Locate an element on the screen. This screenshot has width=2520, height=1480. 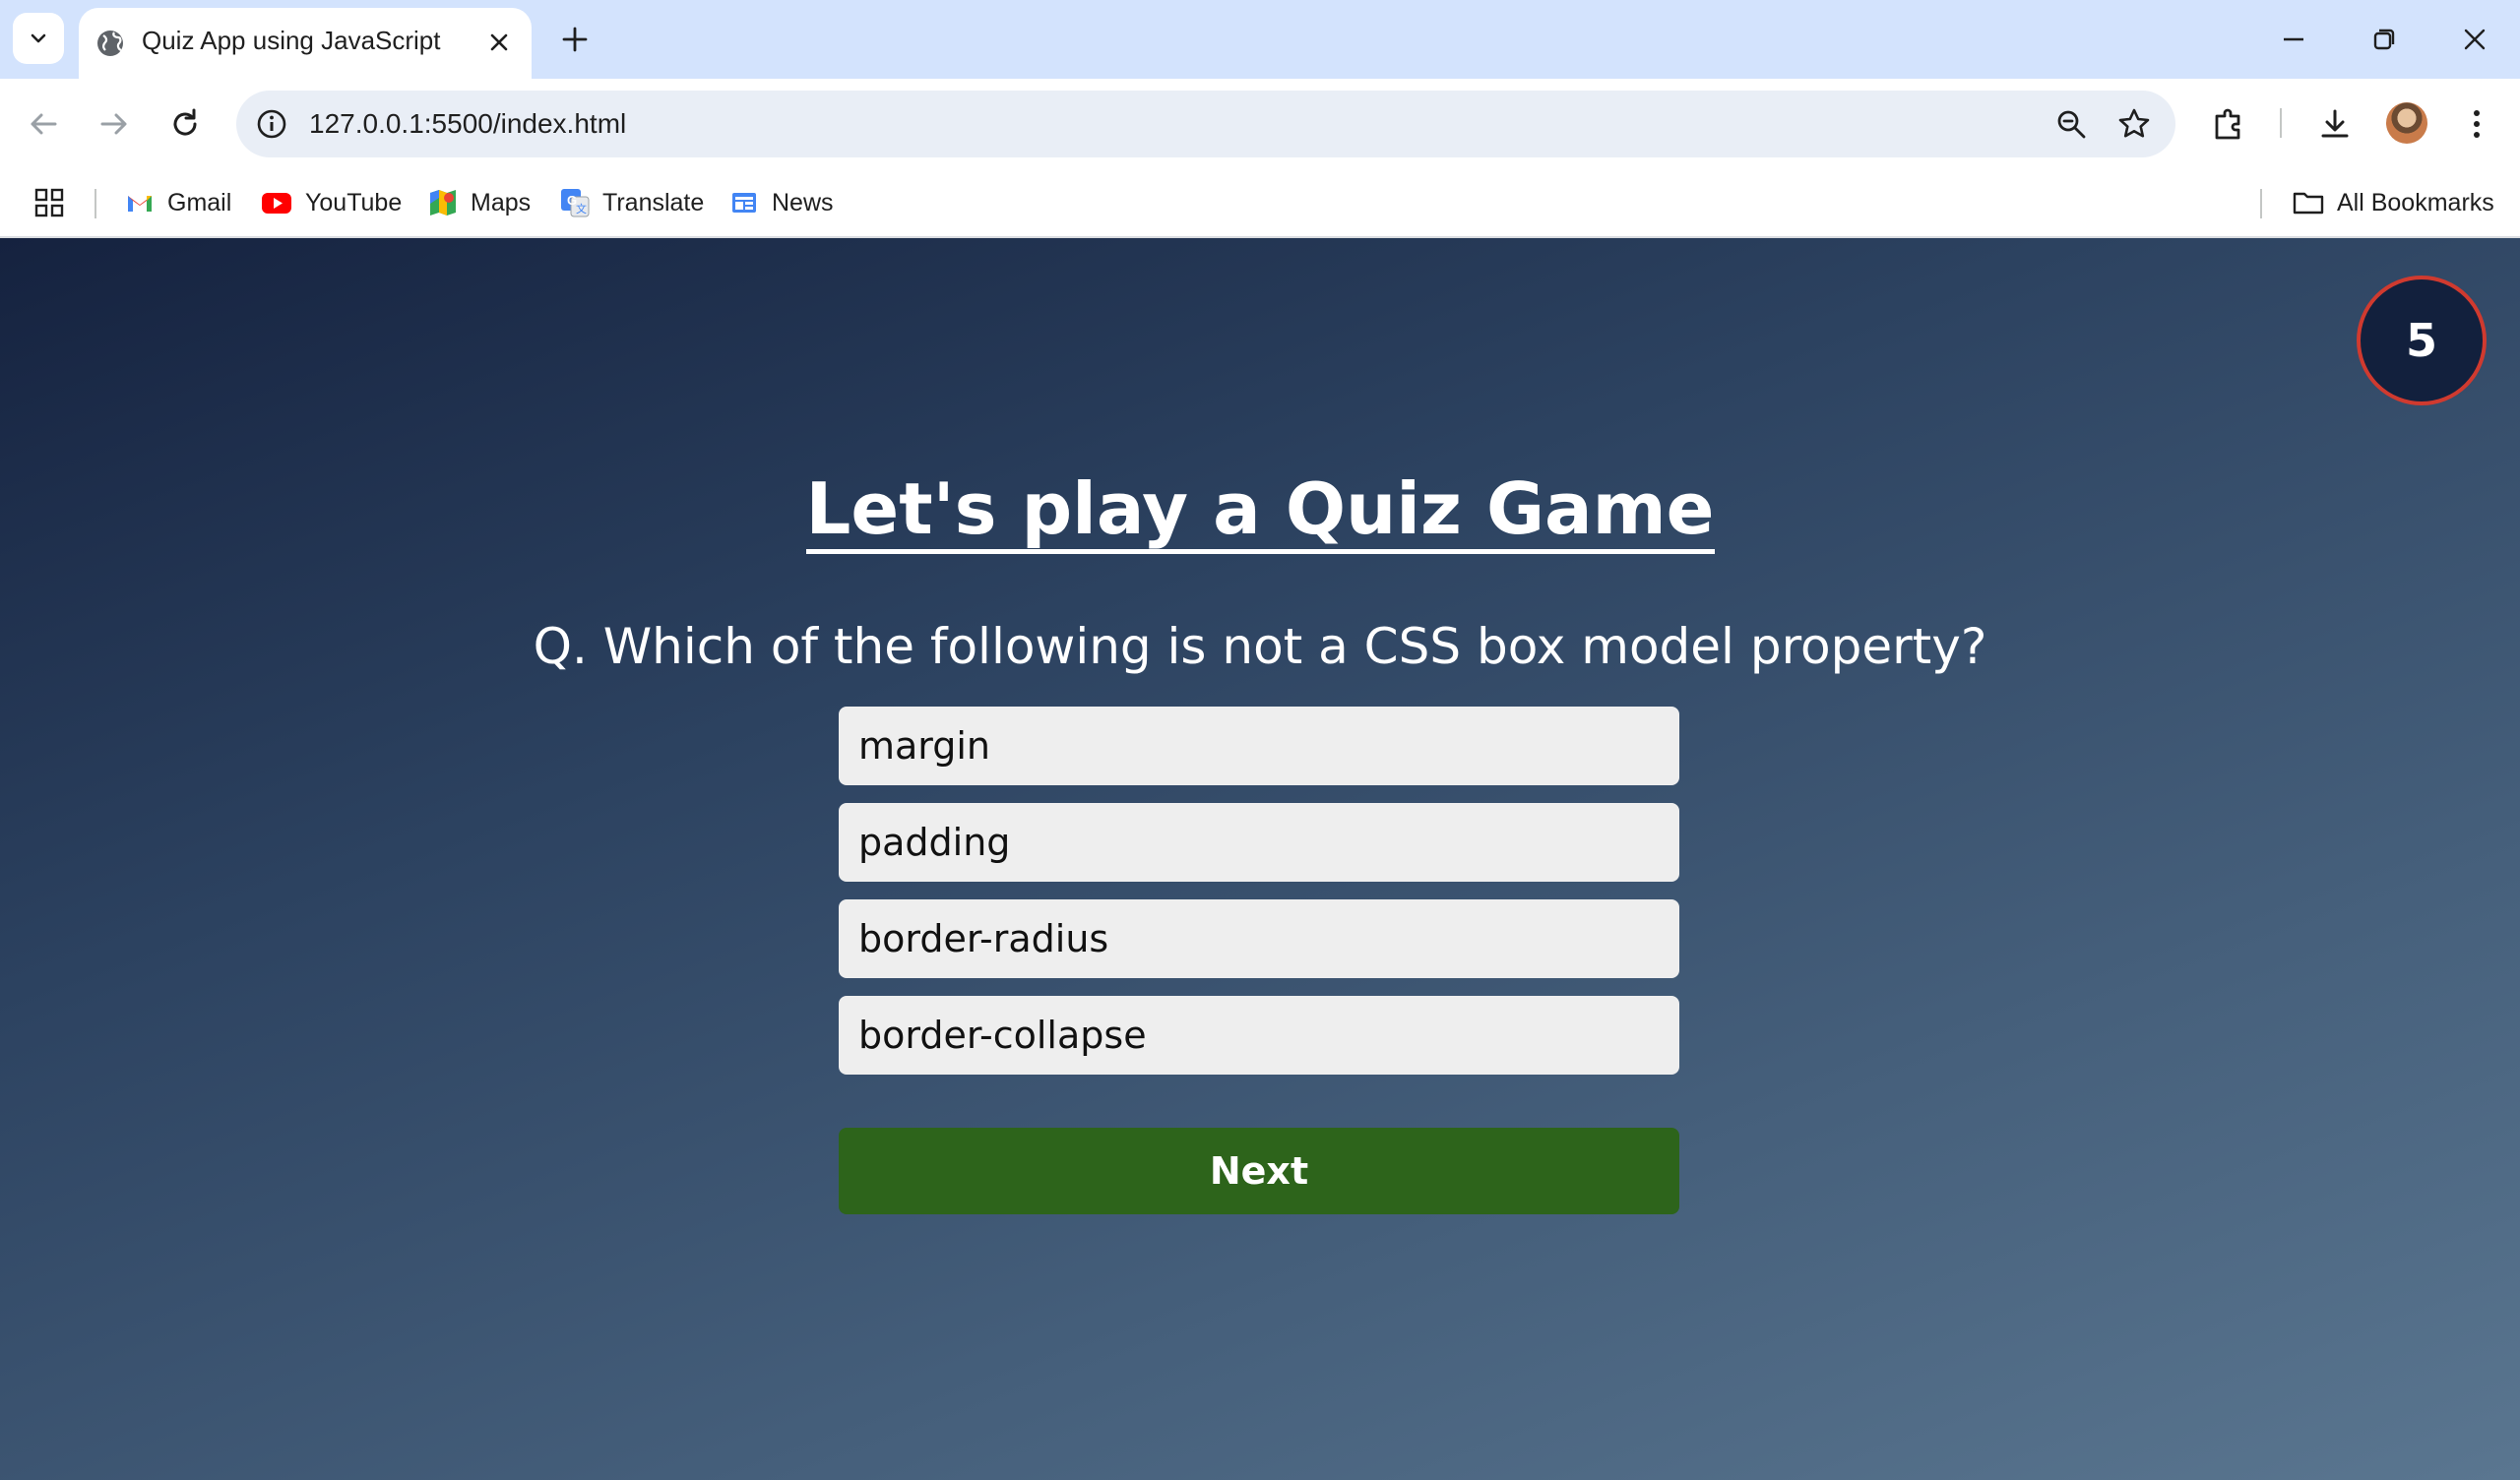
tab-search-button is located at coordinates (38, 38).